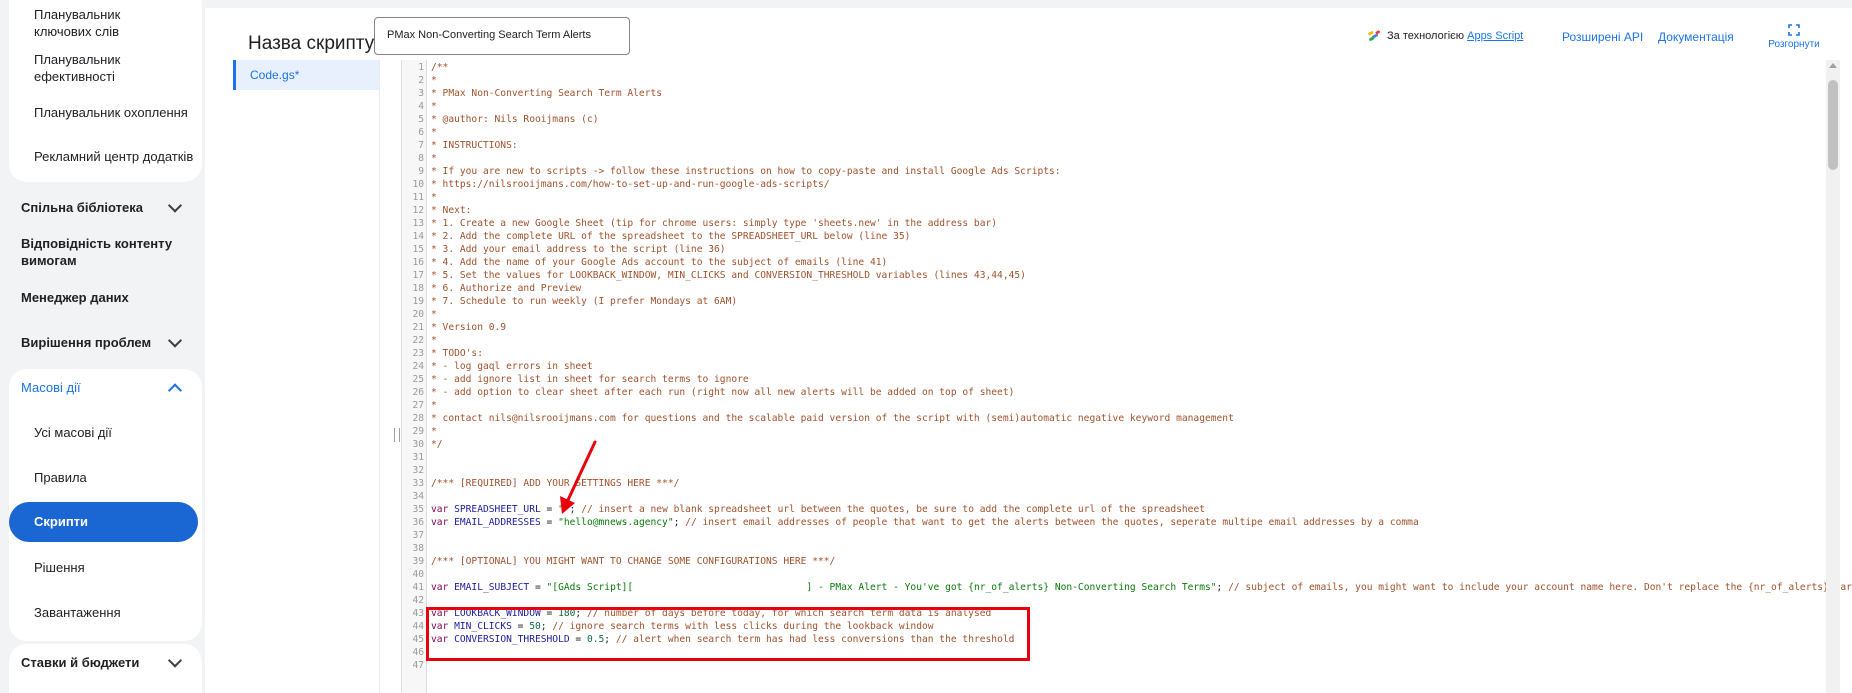 This screenshot has width=1852, height=693. I want to click on code-line: 1 /**, so click(1124, 67).